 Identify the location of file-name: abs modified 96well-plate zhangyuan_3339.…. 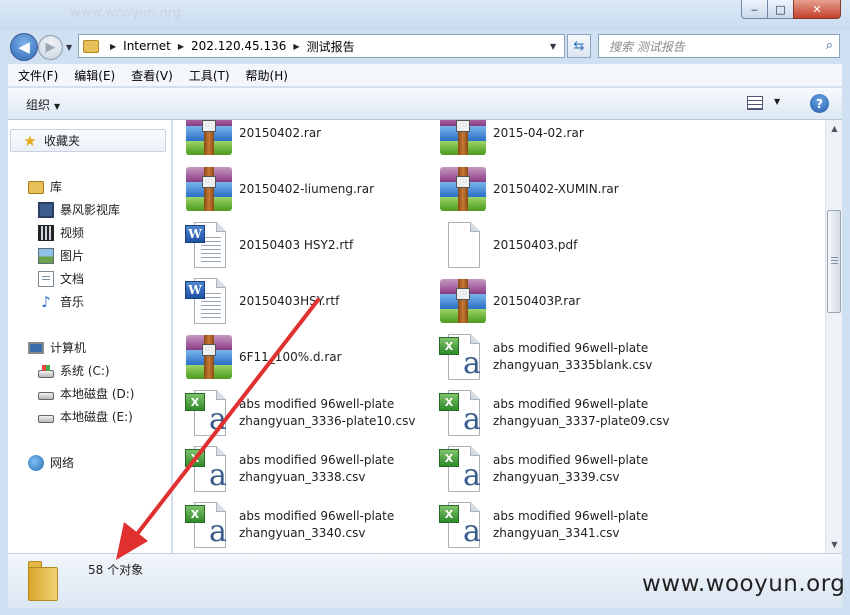
(570, 469).